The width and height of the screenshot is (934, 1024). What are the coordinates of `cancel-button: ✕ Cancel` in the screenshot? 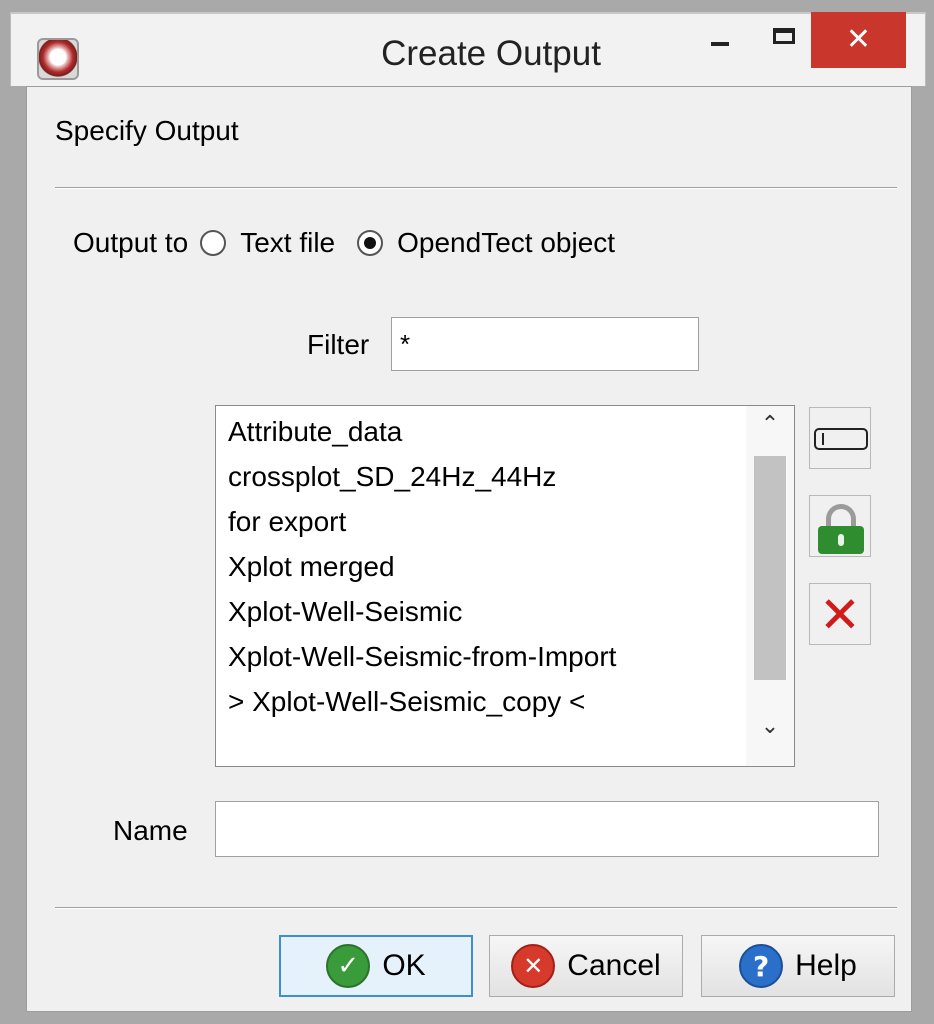 It's located at (586, 966).